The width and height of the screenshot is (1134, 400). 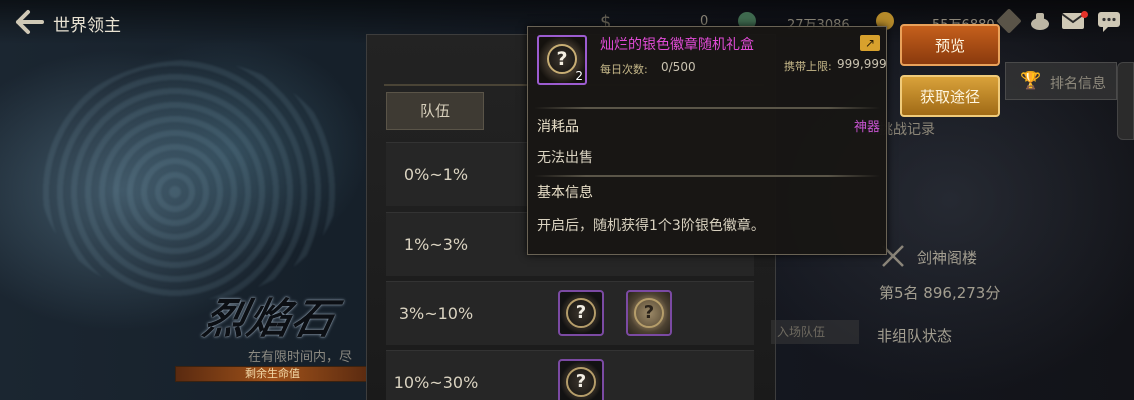 I want to click on item-type: 消耗品, so click(x=558, y=127).